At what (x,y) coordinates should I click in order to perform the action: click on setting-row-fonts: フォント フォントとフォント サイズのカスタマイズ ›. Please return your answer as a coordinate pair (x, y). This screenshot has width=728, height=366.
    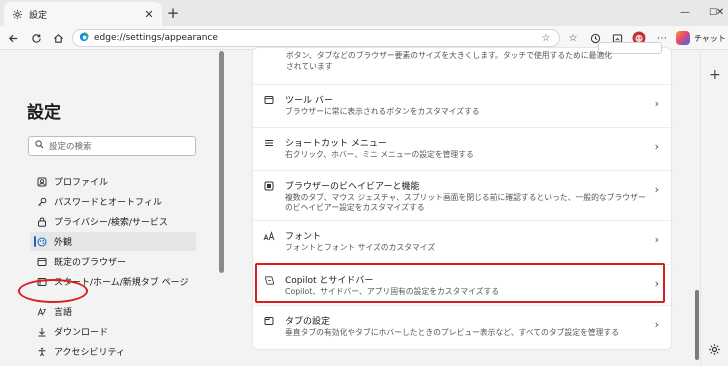
    Looking at the image, I should click on (463, 240).